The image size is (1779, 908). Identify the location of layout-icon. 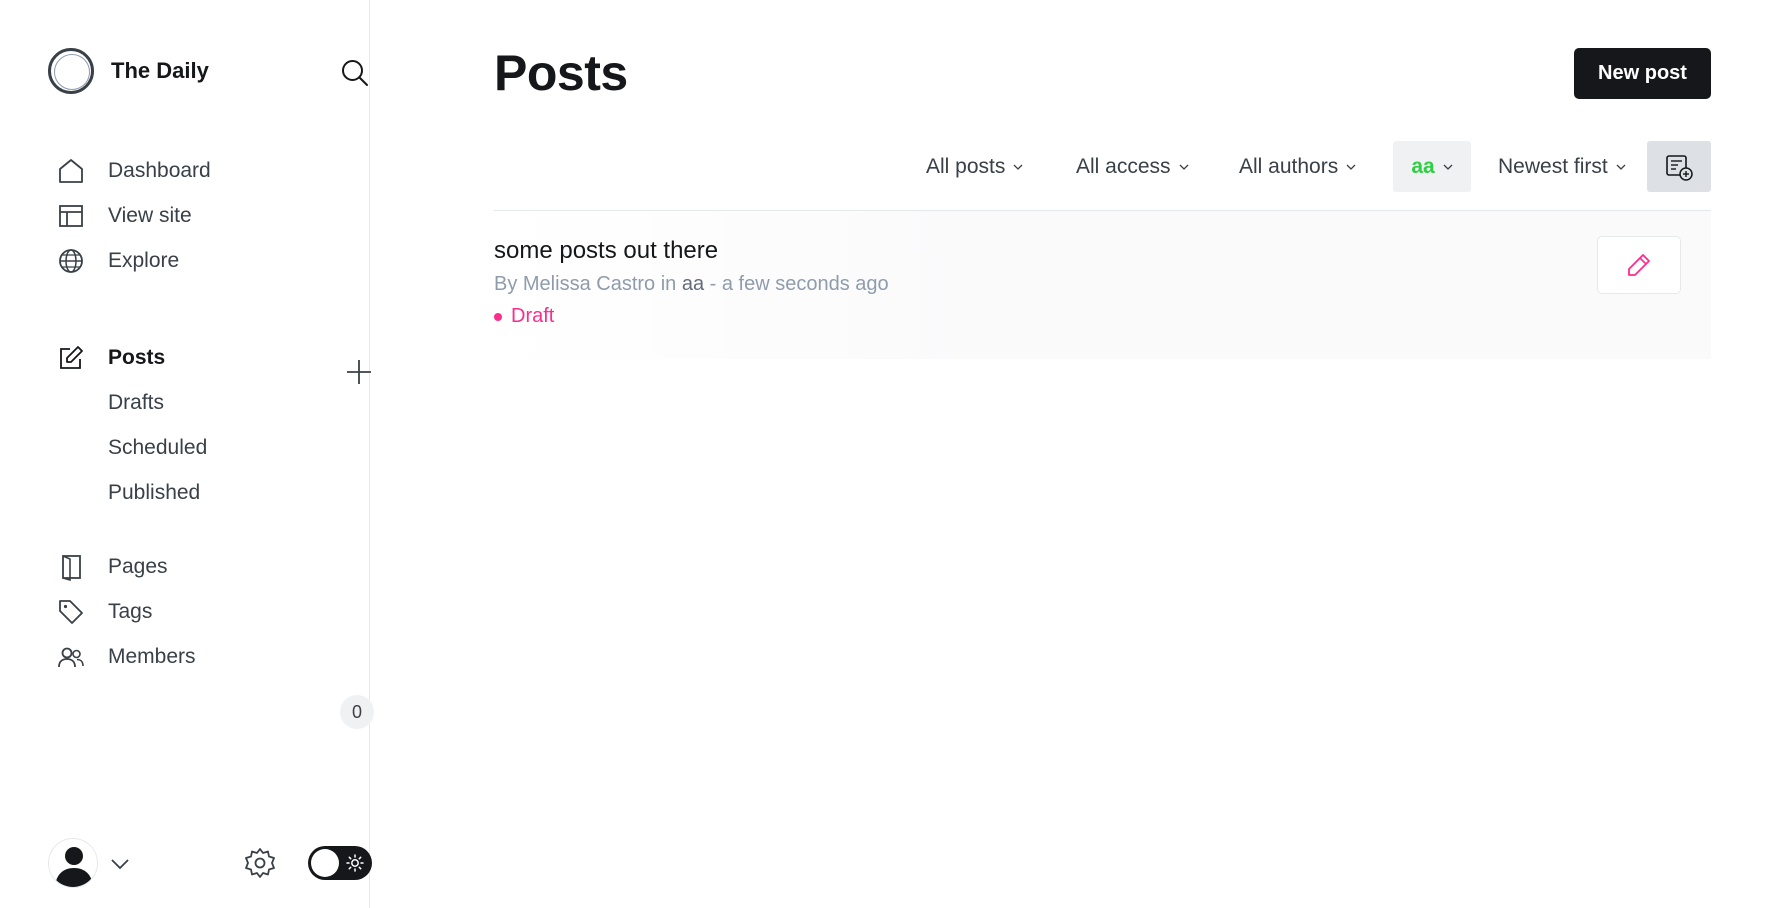
(71, 216).